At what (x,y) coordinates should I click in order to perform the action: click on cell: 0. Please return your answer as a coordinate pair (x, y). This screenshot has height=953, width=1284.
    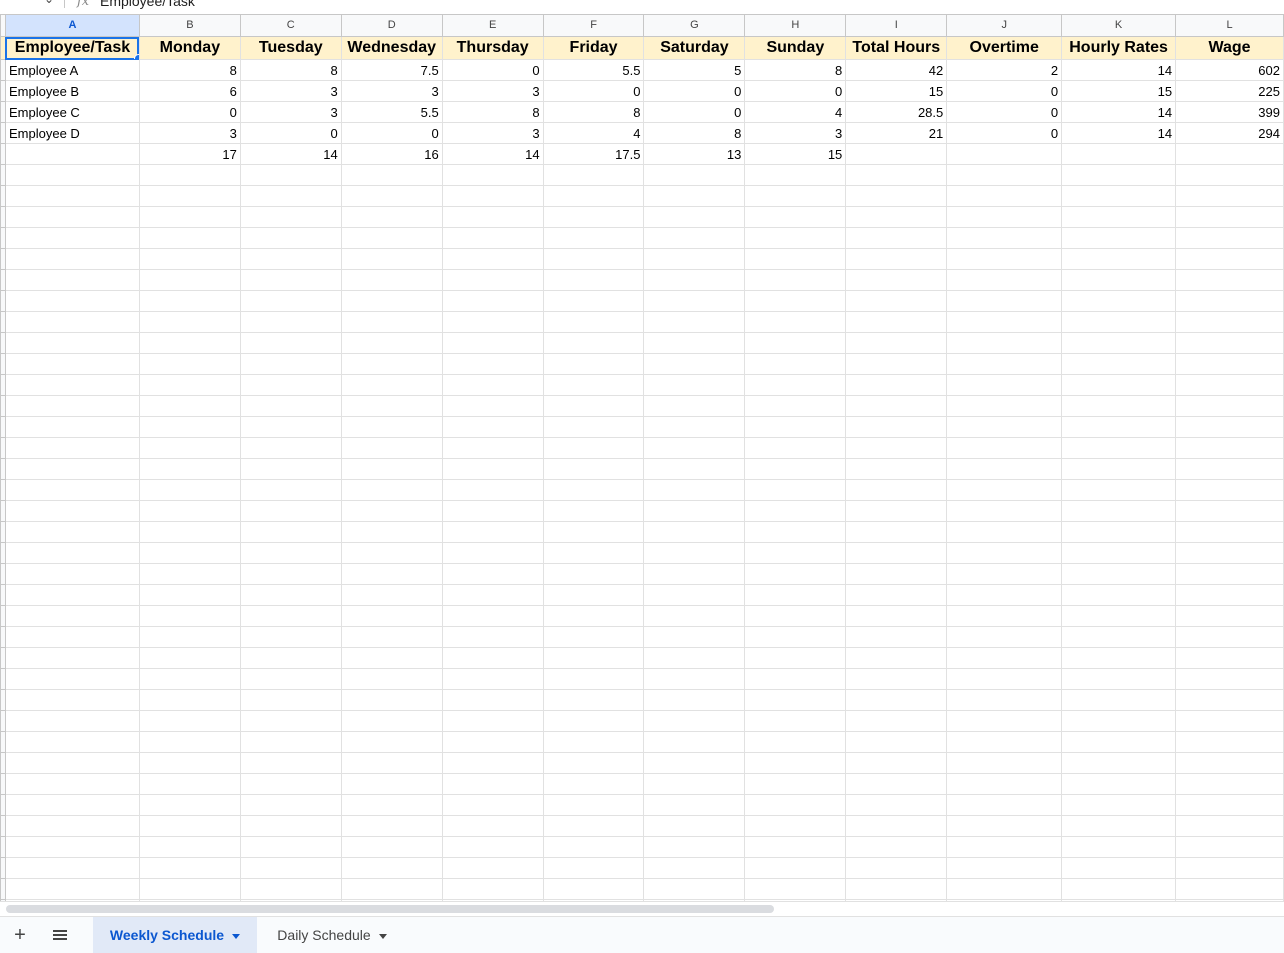
    Looking at the image, I should click on (290, 133).